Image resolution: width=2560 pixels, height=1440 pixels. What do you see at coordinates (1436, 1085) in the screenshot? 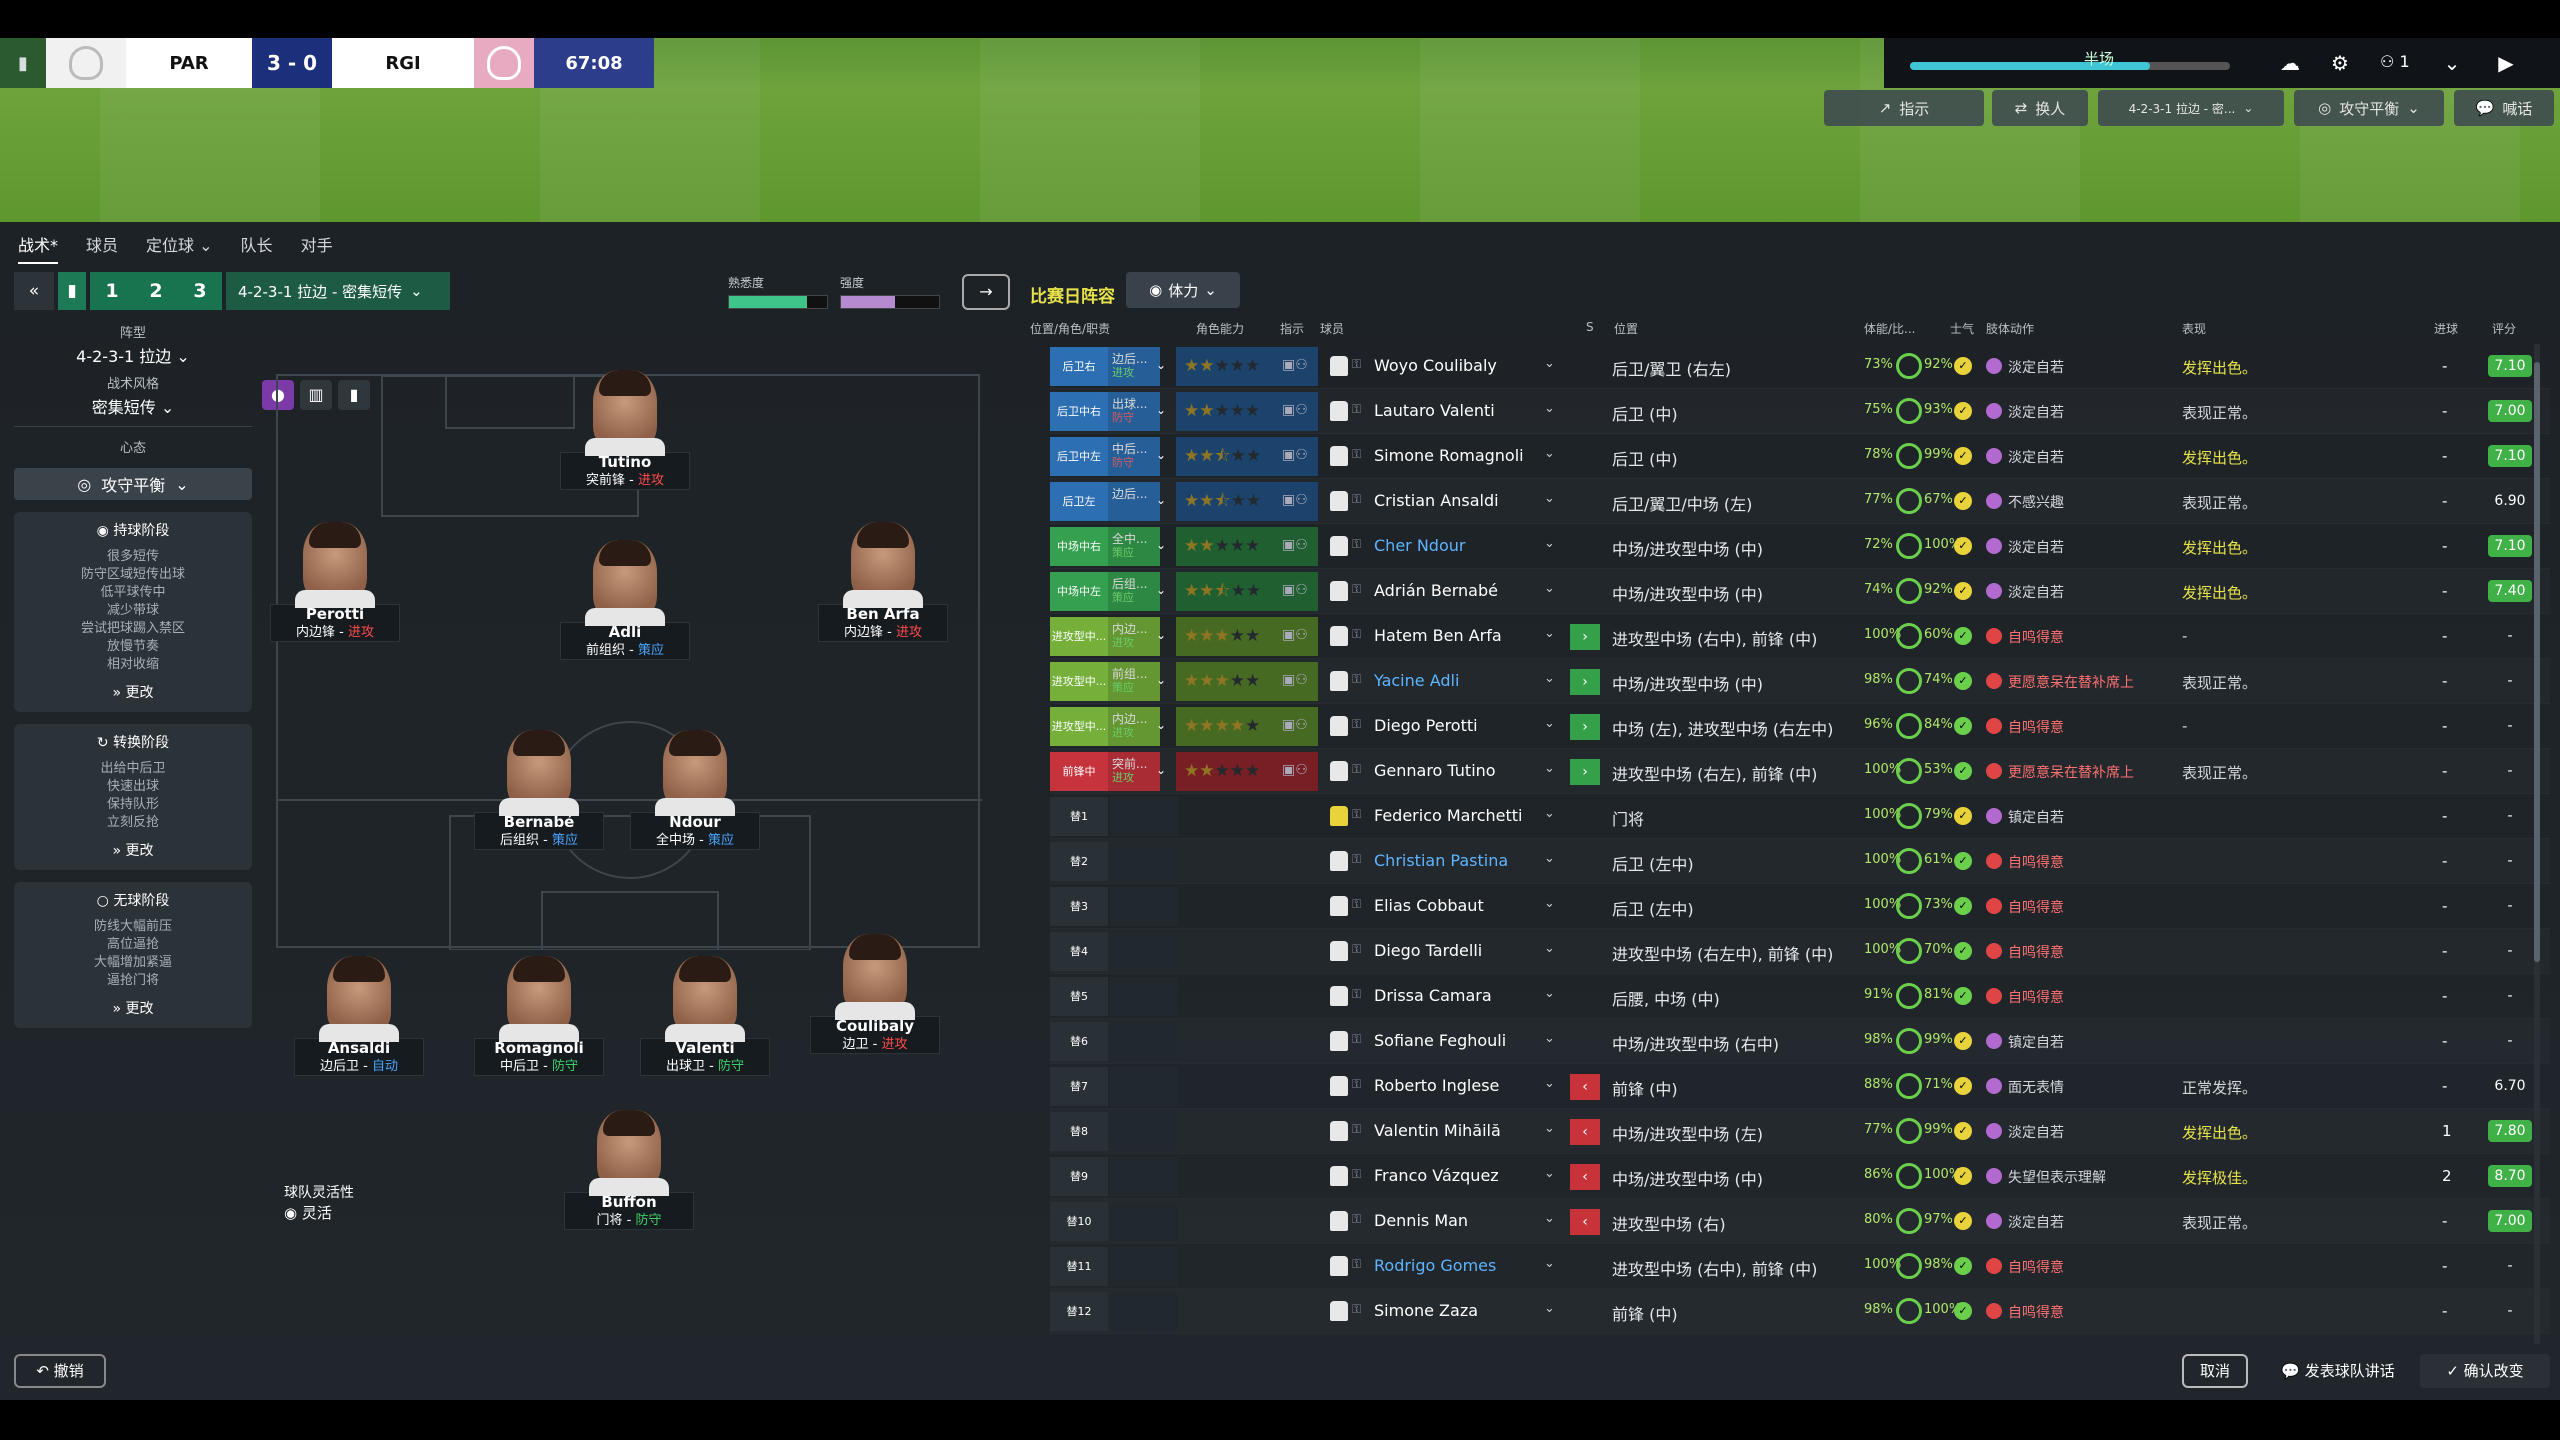
I see `player-name: Roberto Inglese` at bounding box center [1436, 1085].